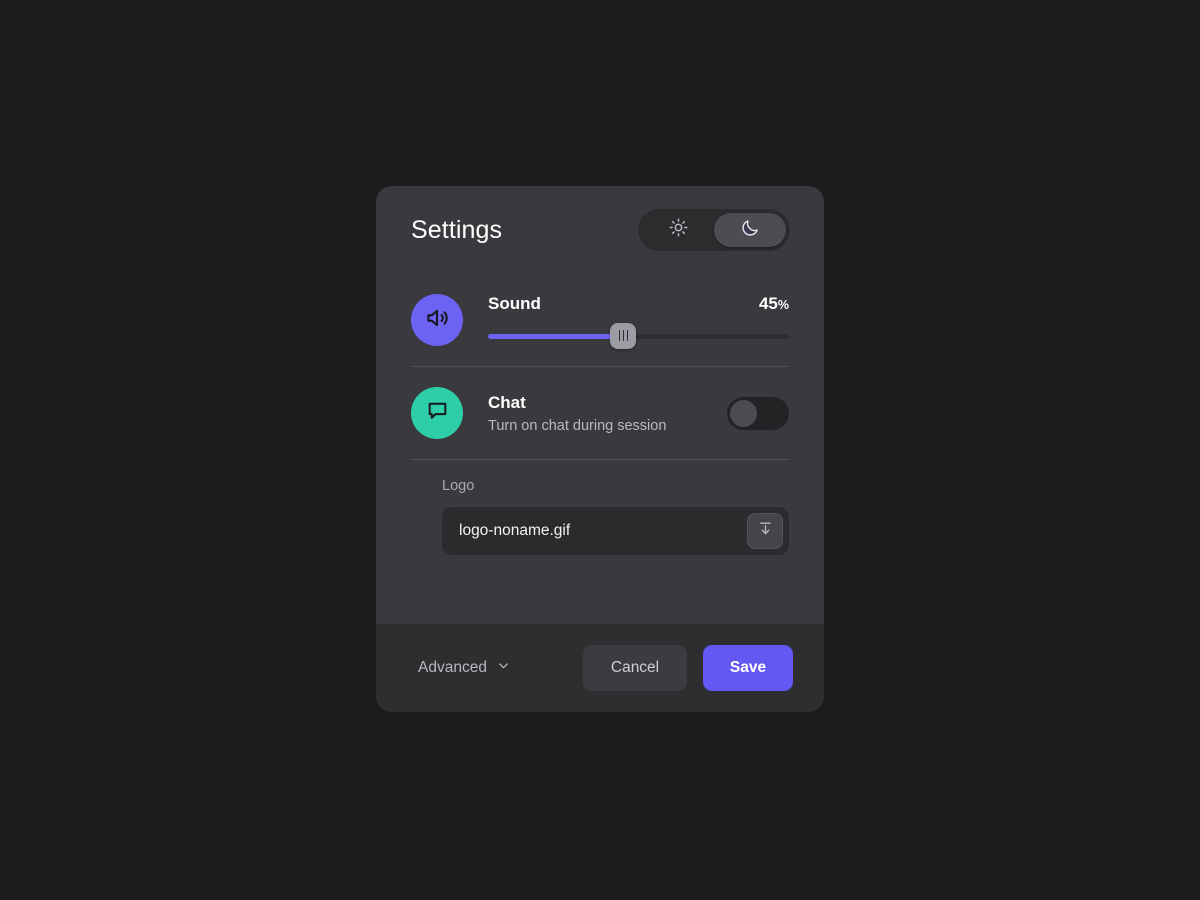 Image resolution: width=1200 pixels, height=900 pixels. I want to click on theme-toggle, so click(714, 230).